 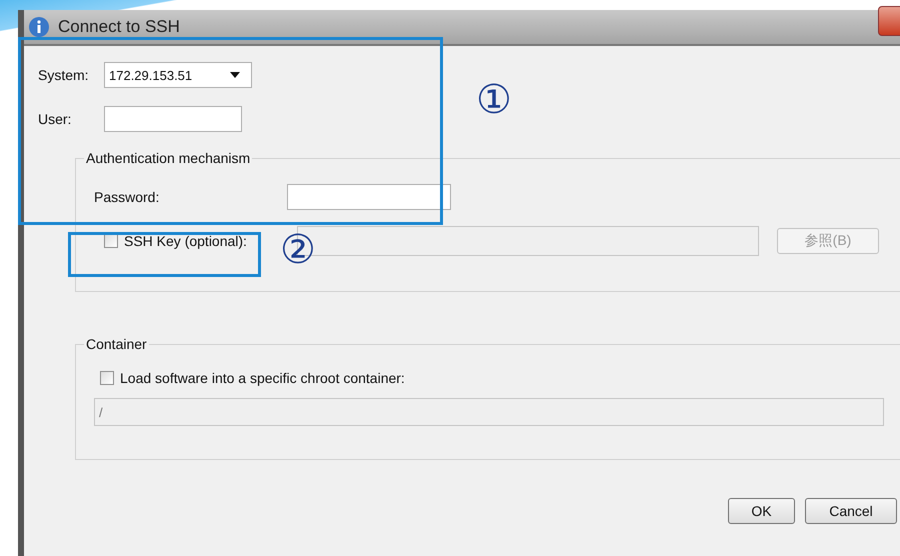 What do you see at coordinates (761, 511) in the screenshot?
I see `ok-button: OK` at bounding box center [761, 511].